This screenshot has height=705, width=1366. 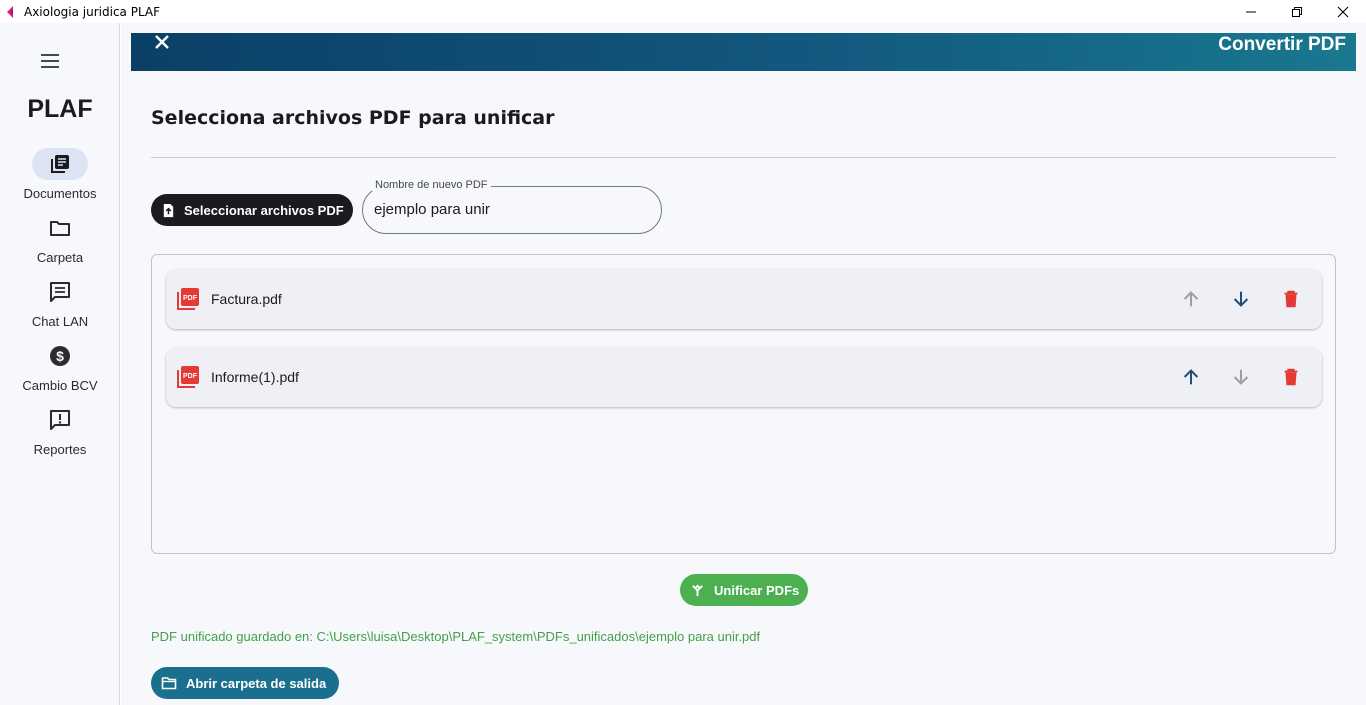 I want to click on restore-icon, so click(x=1297, y=11).